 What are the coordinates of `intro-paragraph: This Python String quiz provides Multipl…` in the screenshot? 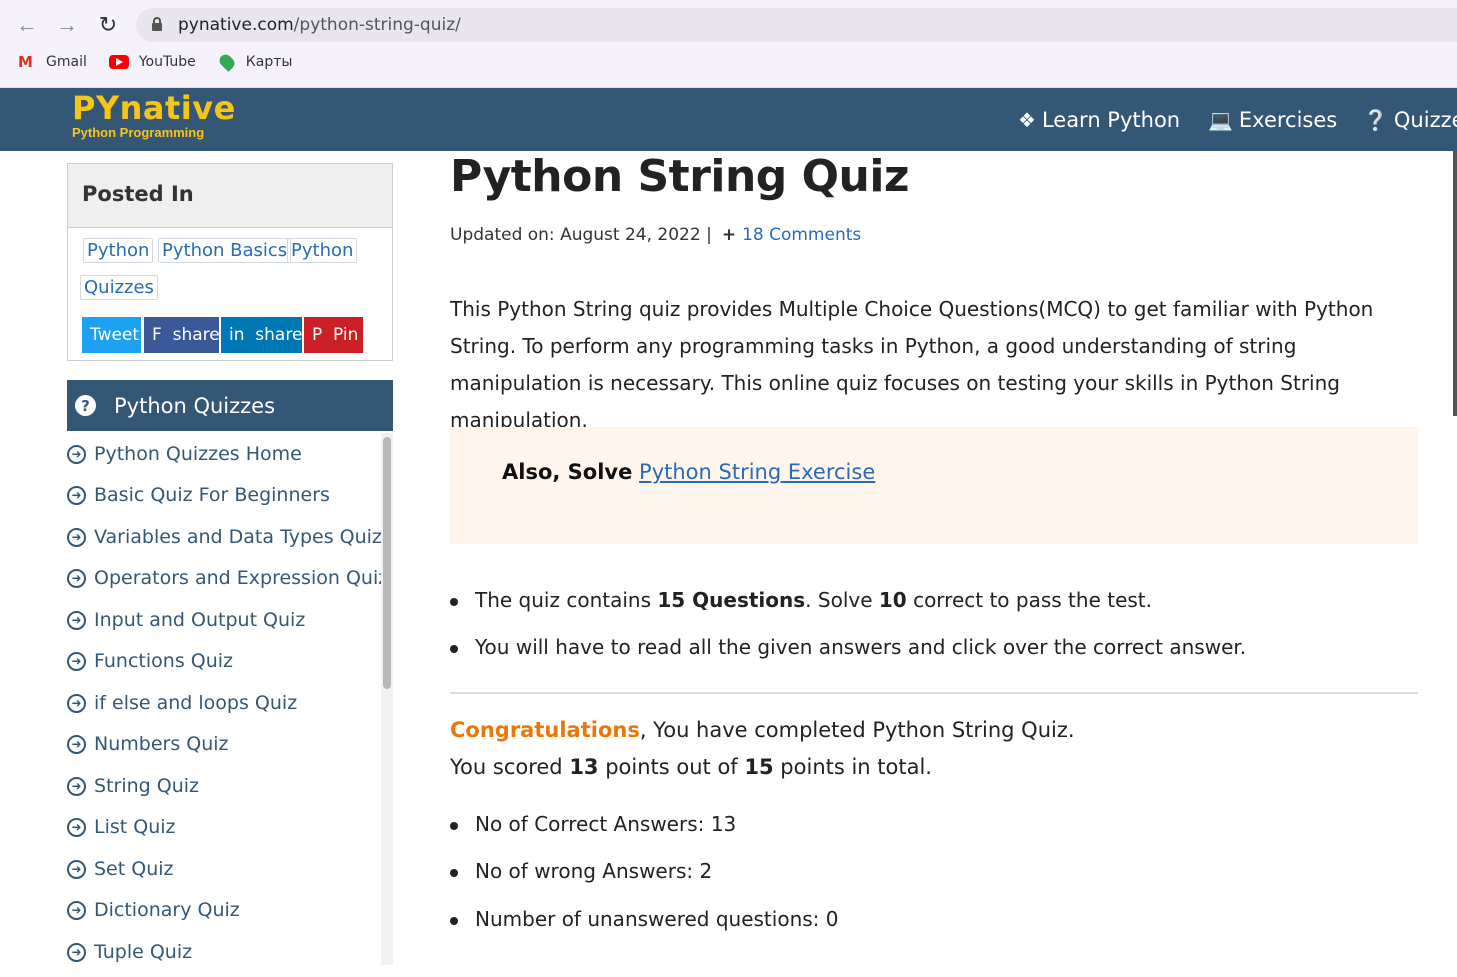 It's located at (912, 364).